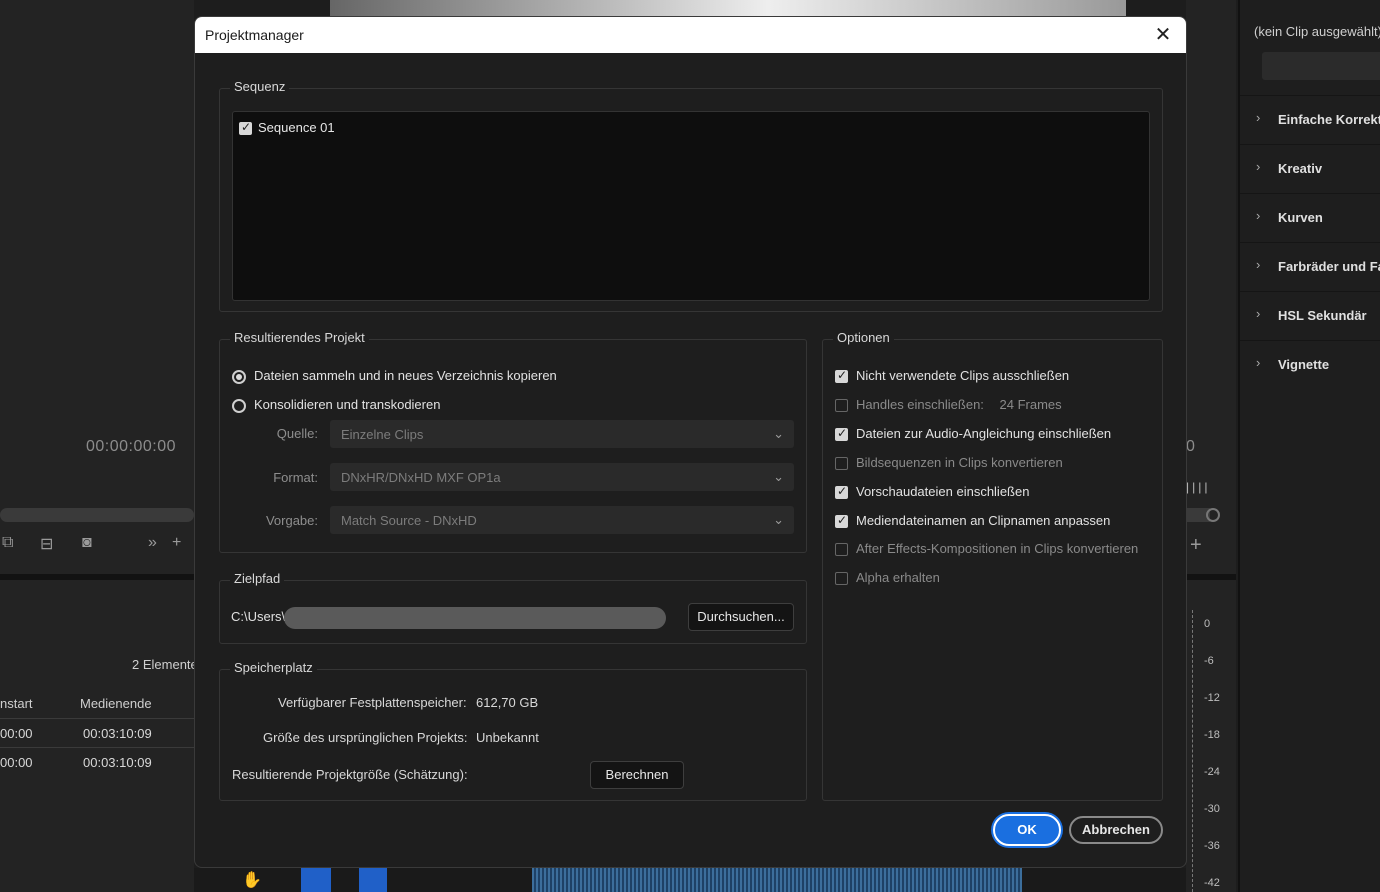  What do you see at coordinates (296, 127) in the screenshot?
I see `sequence-label: Sequence 01` at bounding box center [296, 127].